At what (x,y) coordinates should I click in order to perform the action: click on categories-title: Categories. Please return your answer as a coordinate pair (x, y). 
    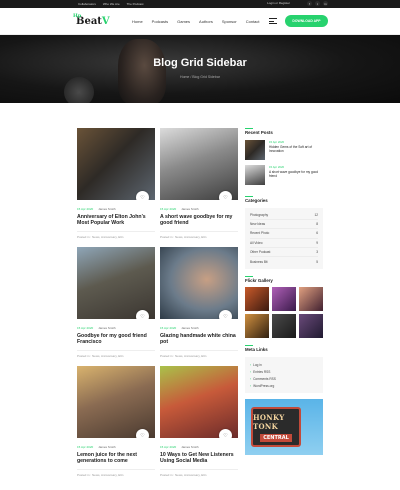
    Looking at the image, I should click on (284, 199).